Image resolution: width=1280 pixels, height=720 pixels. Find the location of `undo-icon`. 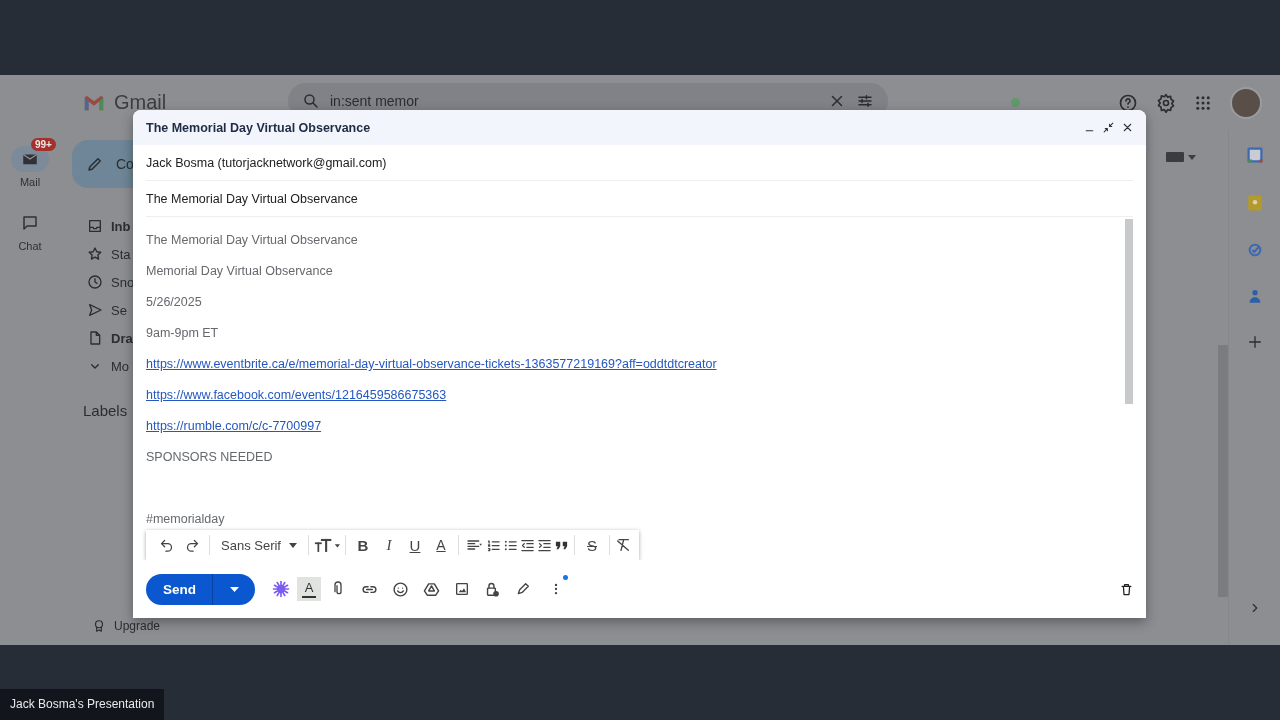

undo-icon is located at coordinates (166, 545).